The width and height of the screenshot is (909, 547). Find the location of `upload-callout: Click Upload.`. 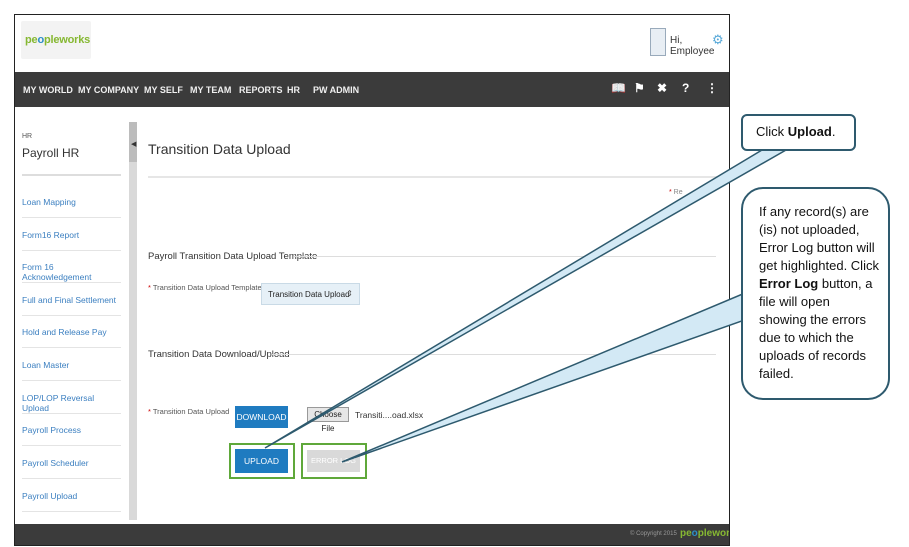

upload-callout: Click Upload. is located at coordinates (798, 132).